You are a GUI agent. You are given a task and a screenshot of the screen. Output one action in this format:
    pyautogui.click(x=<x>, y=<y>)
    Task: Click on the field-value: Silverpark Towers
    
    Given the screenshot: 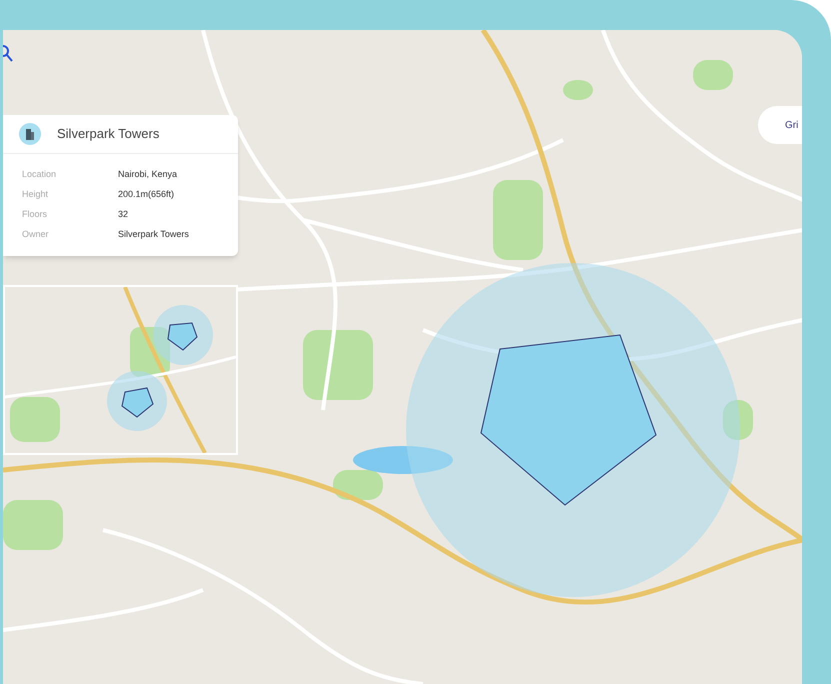 What is the action you would take?
    pyautogui.click(x=154, y=234)
    